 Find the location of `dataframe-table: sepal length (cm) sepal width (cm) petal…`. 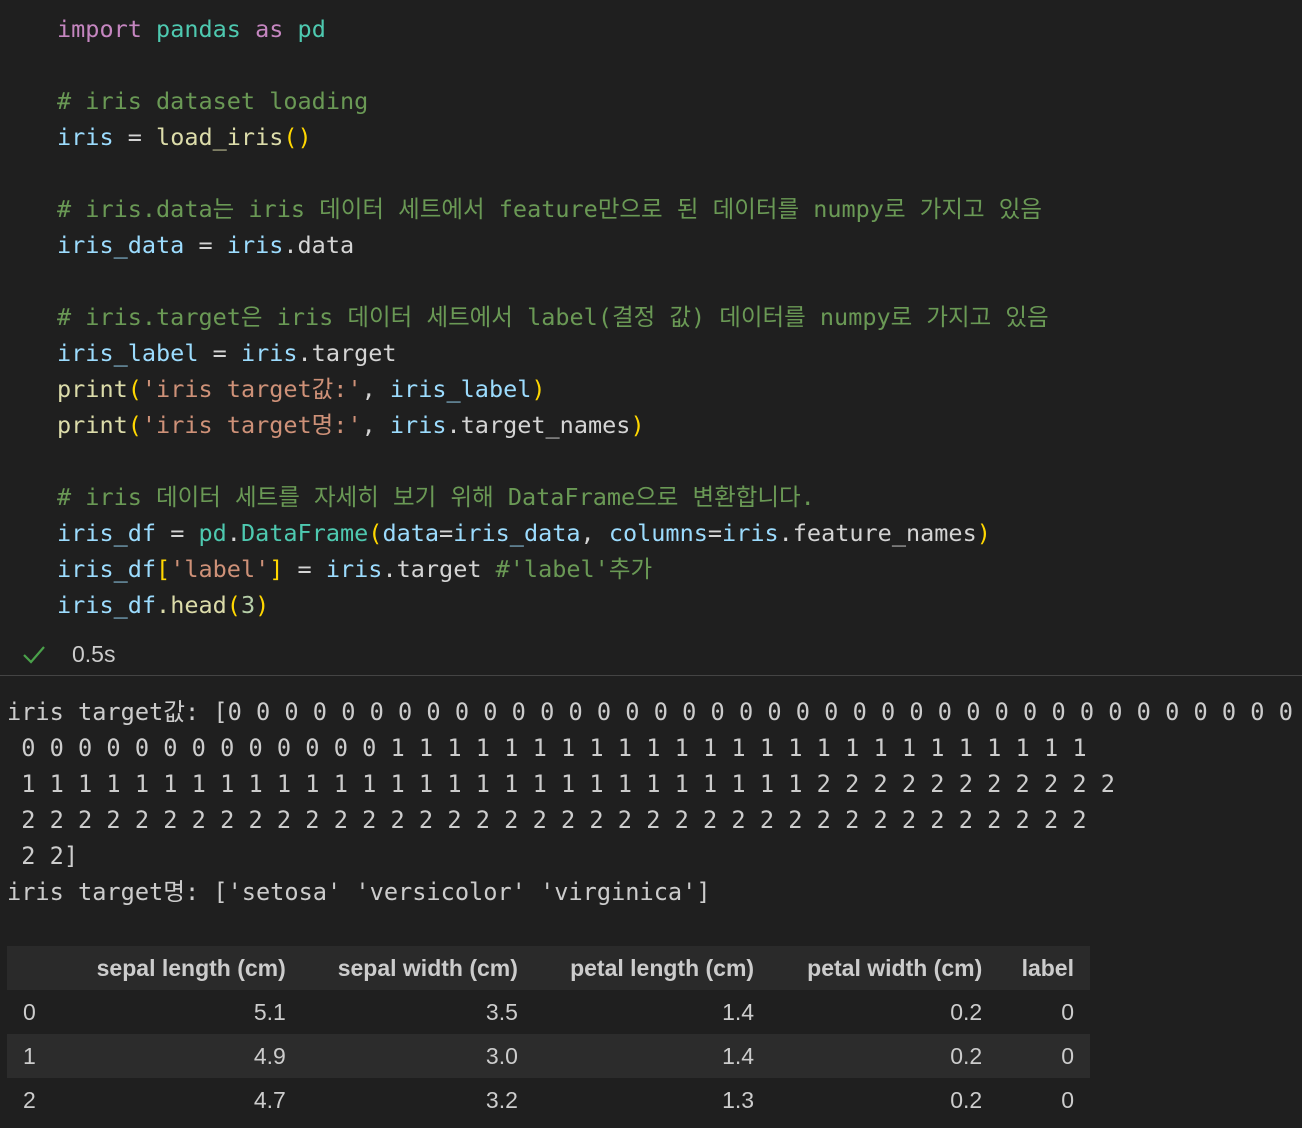

dataframe-table: sepal length (cm) sepal width (cm) petal… is located at coordinates (548, 1034).